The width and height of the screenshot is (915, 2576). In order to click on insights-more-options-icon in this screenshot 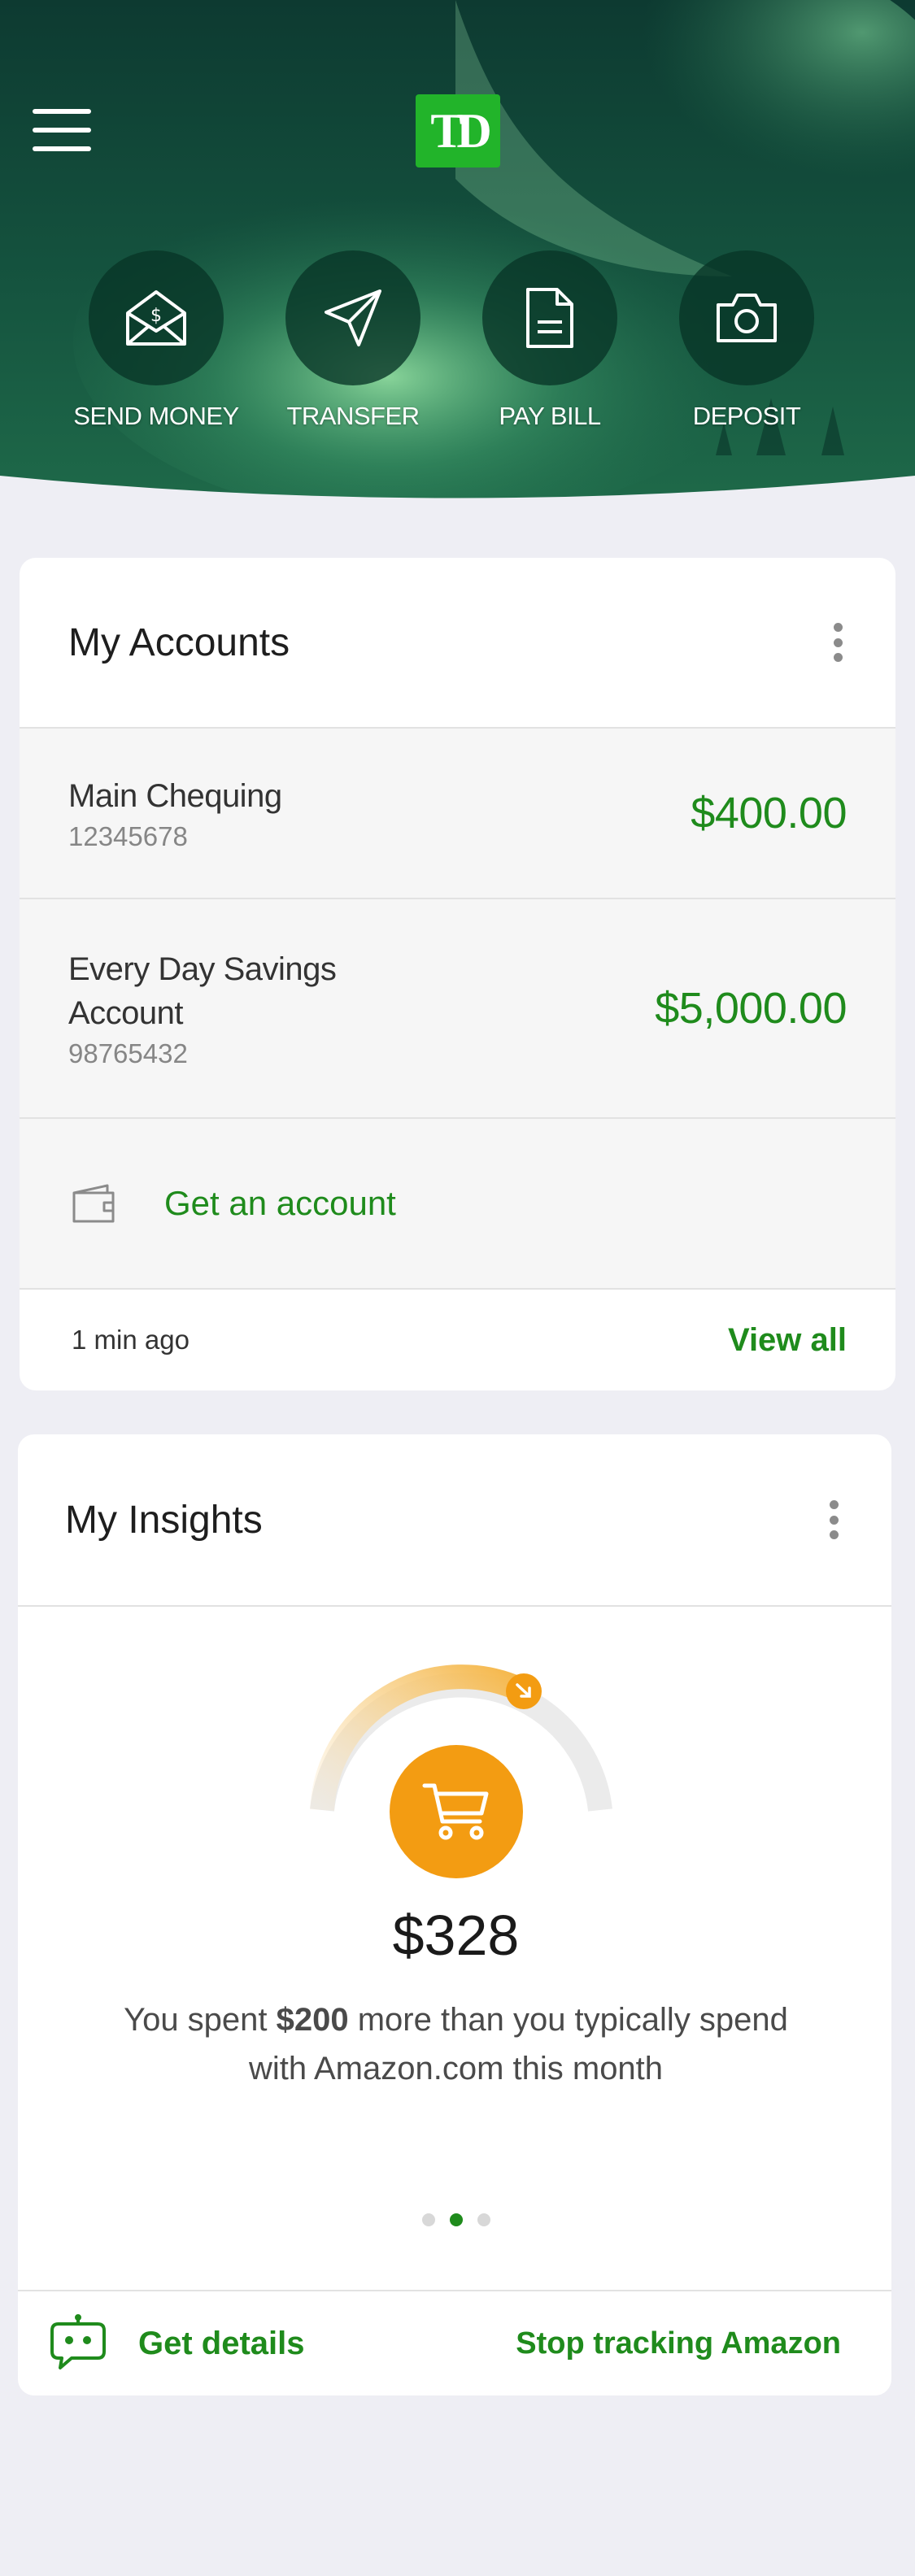, I will do `click(833, 1520)`.